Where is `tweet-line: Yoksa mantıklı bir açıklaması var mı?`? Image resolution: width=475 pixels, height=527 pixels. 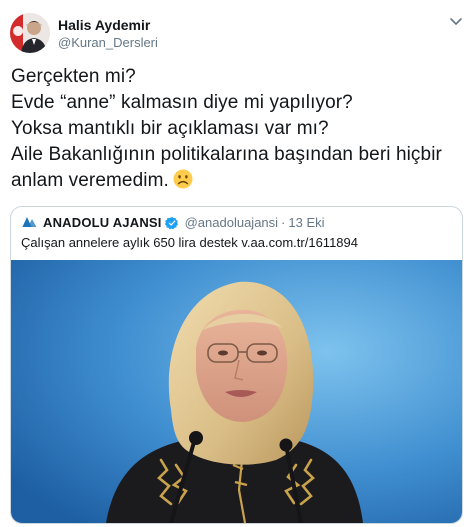
tweet-line: Yoksa mantıklı bir açıklaması var mı? is located at coordinates (170, 128).